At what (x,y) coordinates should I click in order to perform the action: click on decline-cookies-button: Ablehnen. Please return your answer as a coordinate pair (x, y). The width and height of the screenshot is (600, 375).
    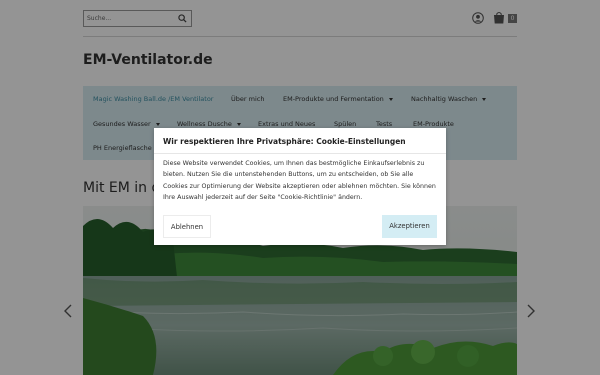
    Looking at the image, I should click on (187, 226).